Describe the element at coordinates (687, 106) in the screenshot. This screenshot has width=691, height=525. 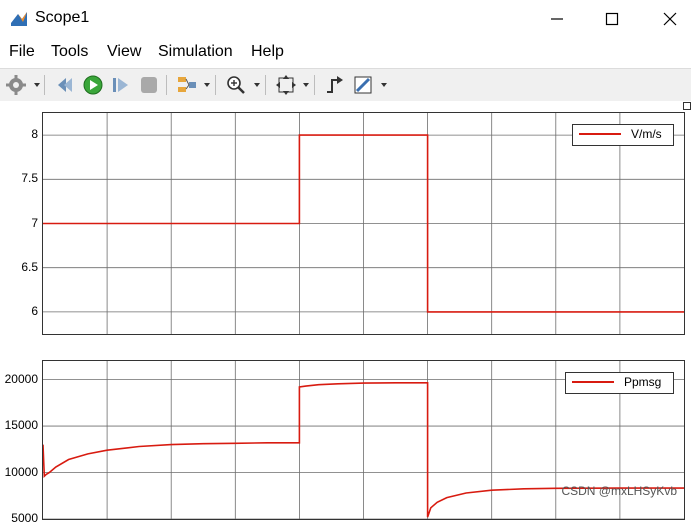
I see `undock-icon` at that location.